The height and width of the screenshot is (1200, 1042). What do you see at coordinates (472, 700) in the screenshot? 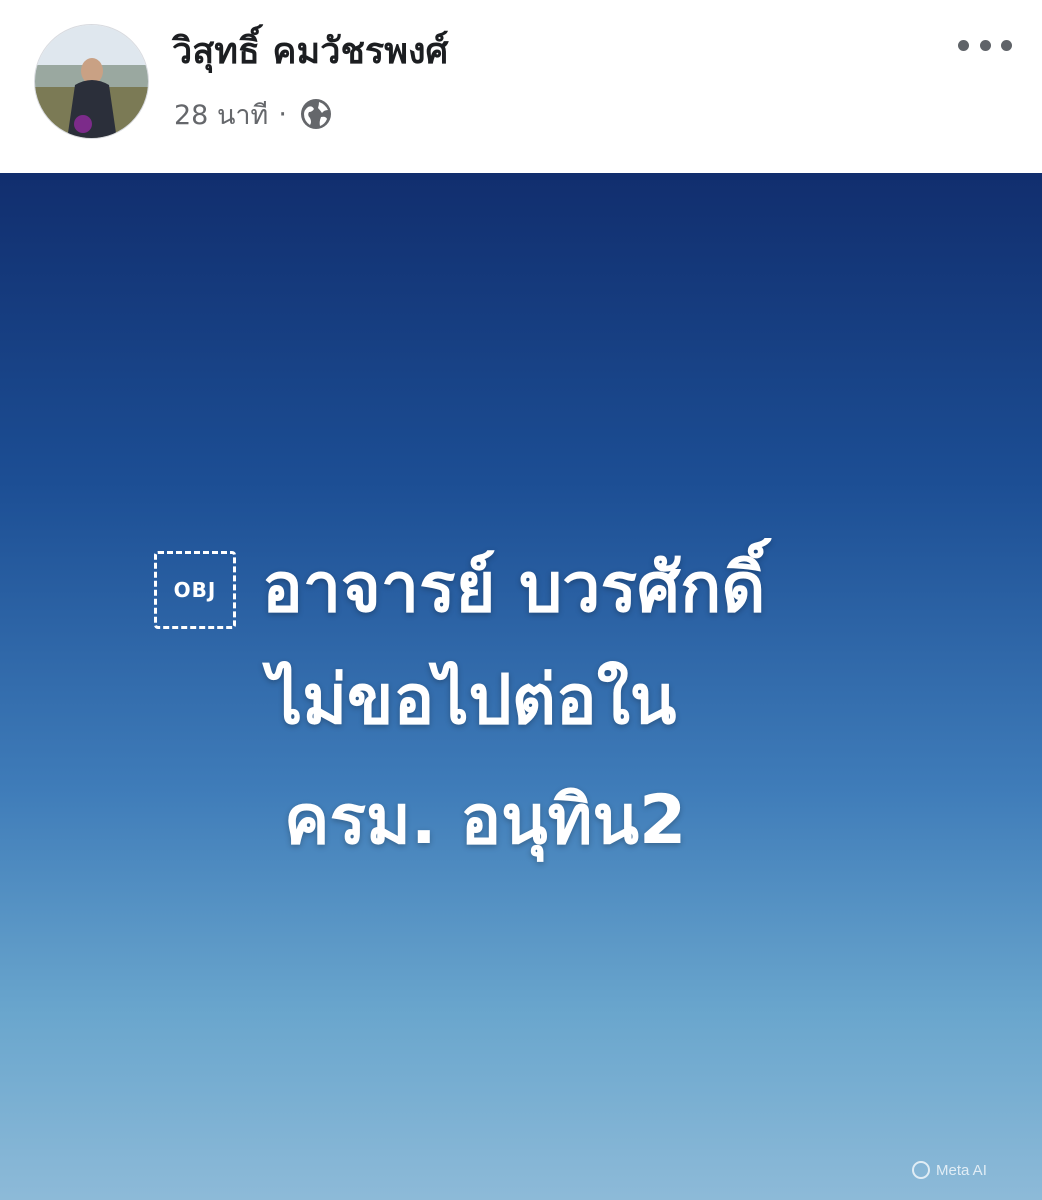
I see `headline-line-2: ไม่ขอไปต่อใน` at bounding box center [472, 700].